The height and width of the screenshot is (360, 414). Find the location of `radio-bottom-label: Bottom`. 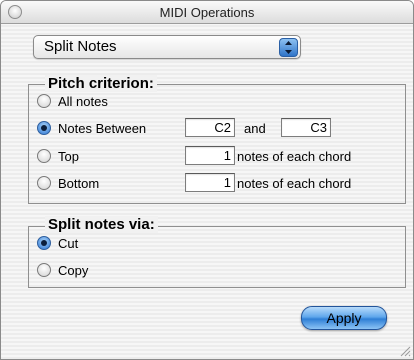

radio-bottom-label: Bottom is located at coordinates (79, 183).